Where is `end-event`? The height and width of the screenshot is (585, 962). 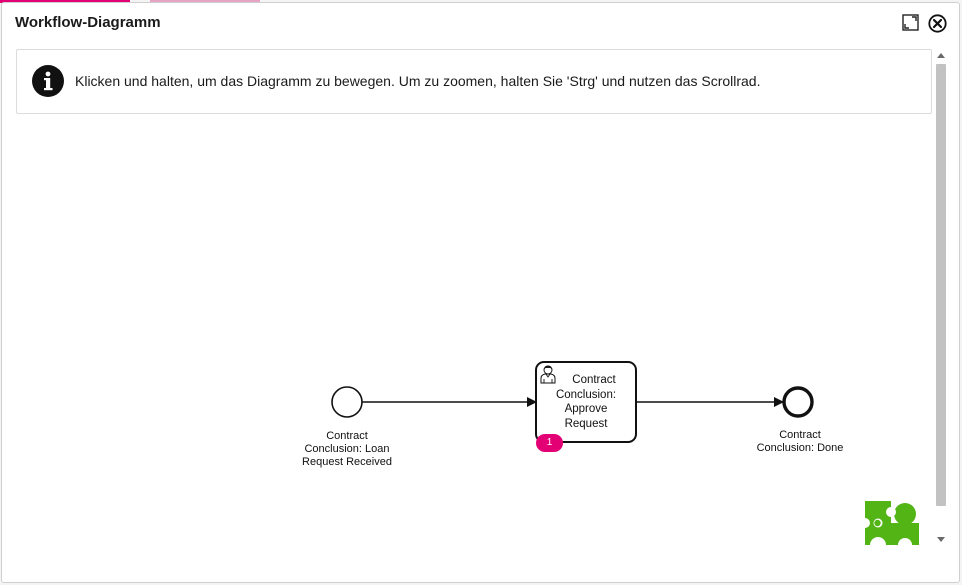
end-event is located at coordinates (798, 402).